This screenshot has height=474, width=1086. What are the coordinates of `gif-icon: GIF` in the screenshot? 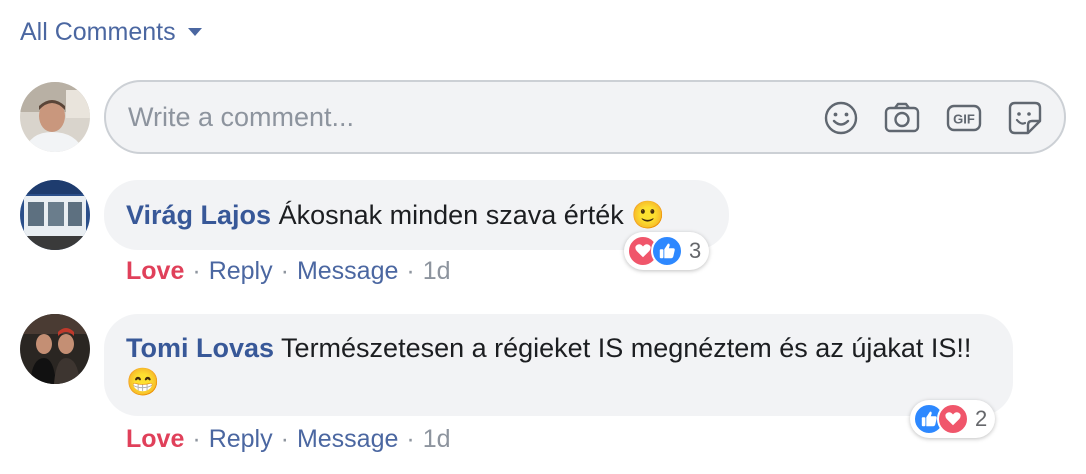 It's located at (964, 118).